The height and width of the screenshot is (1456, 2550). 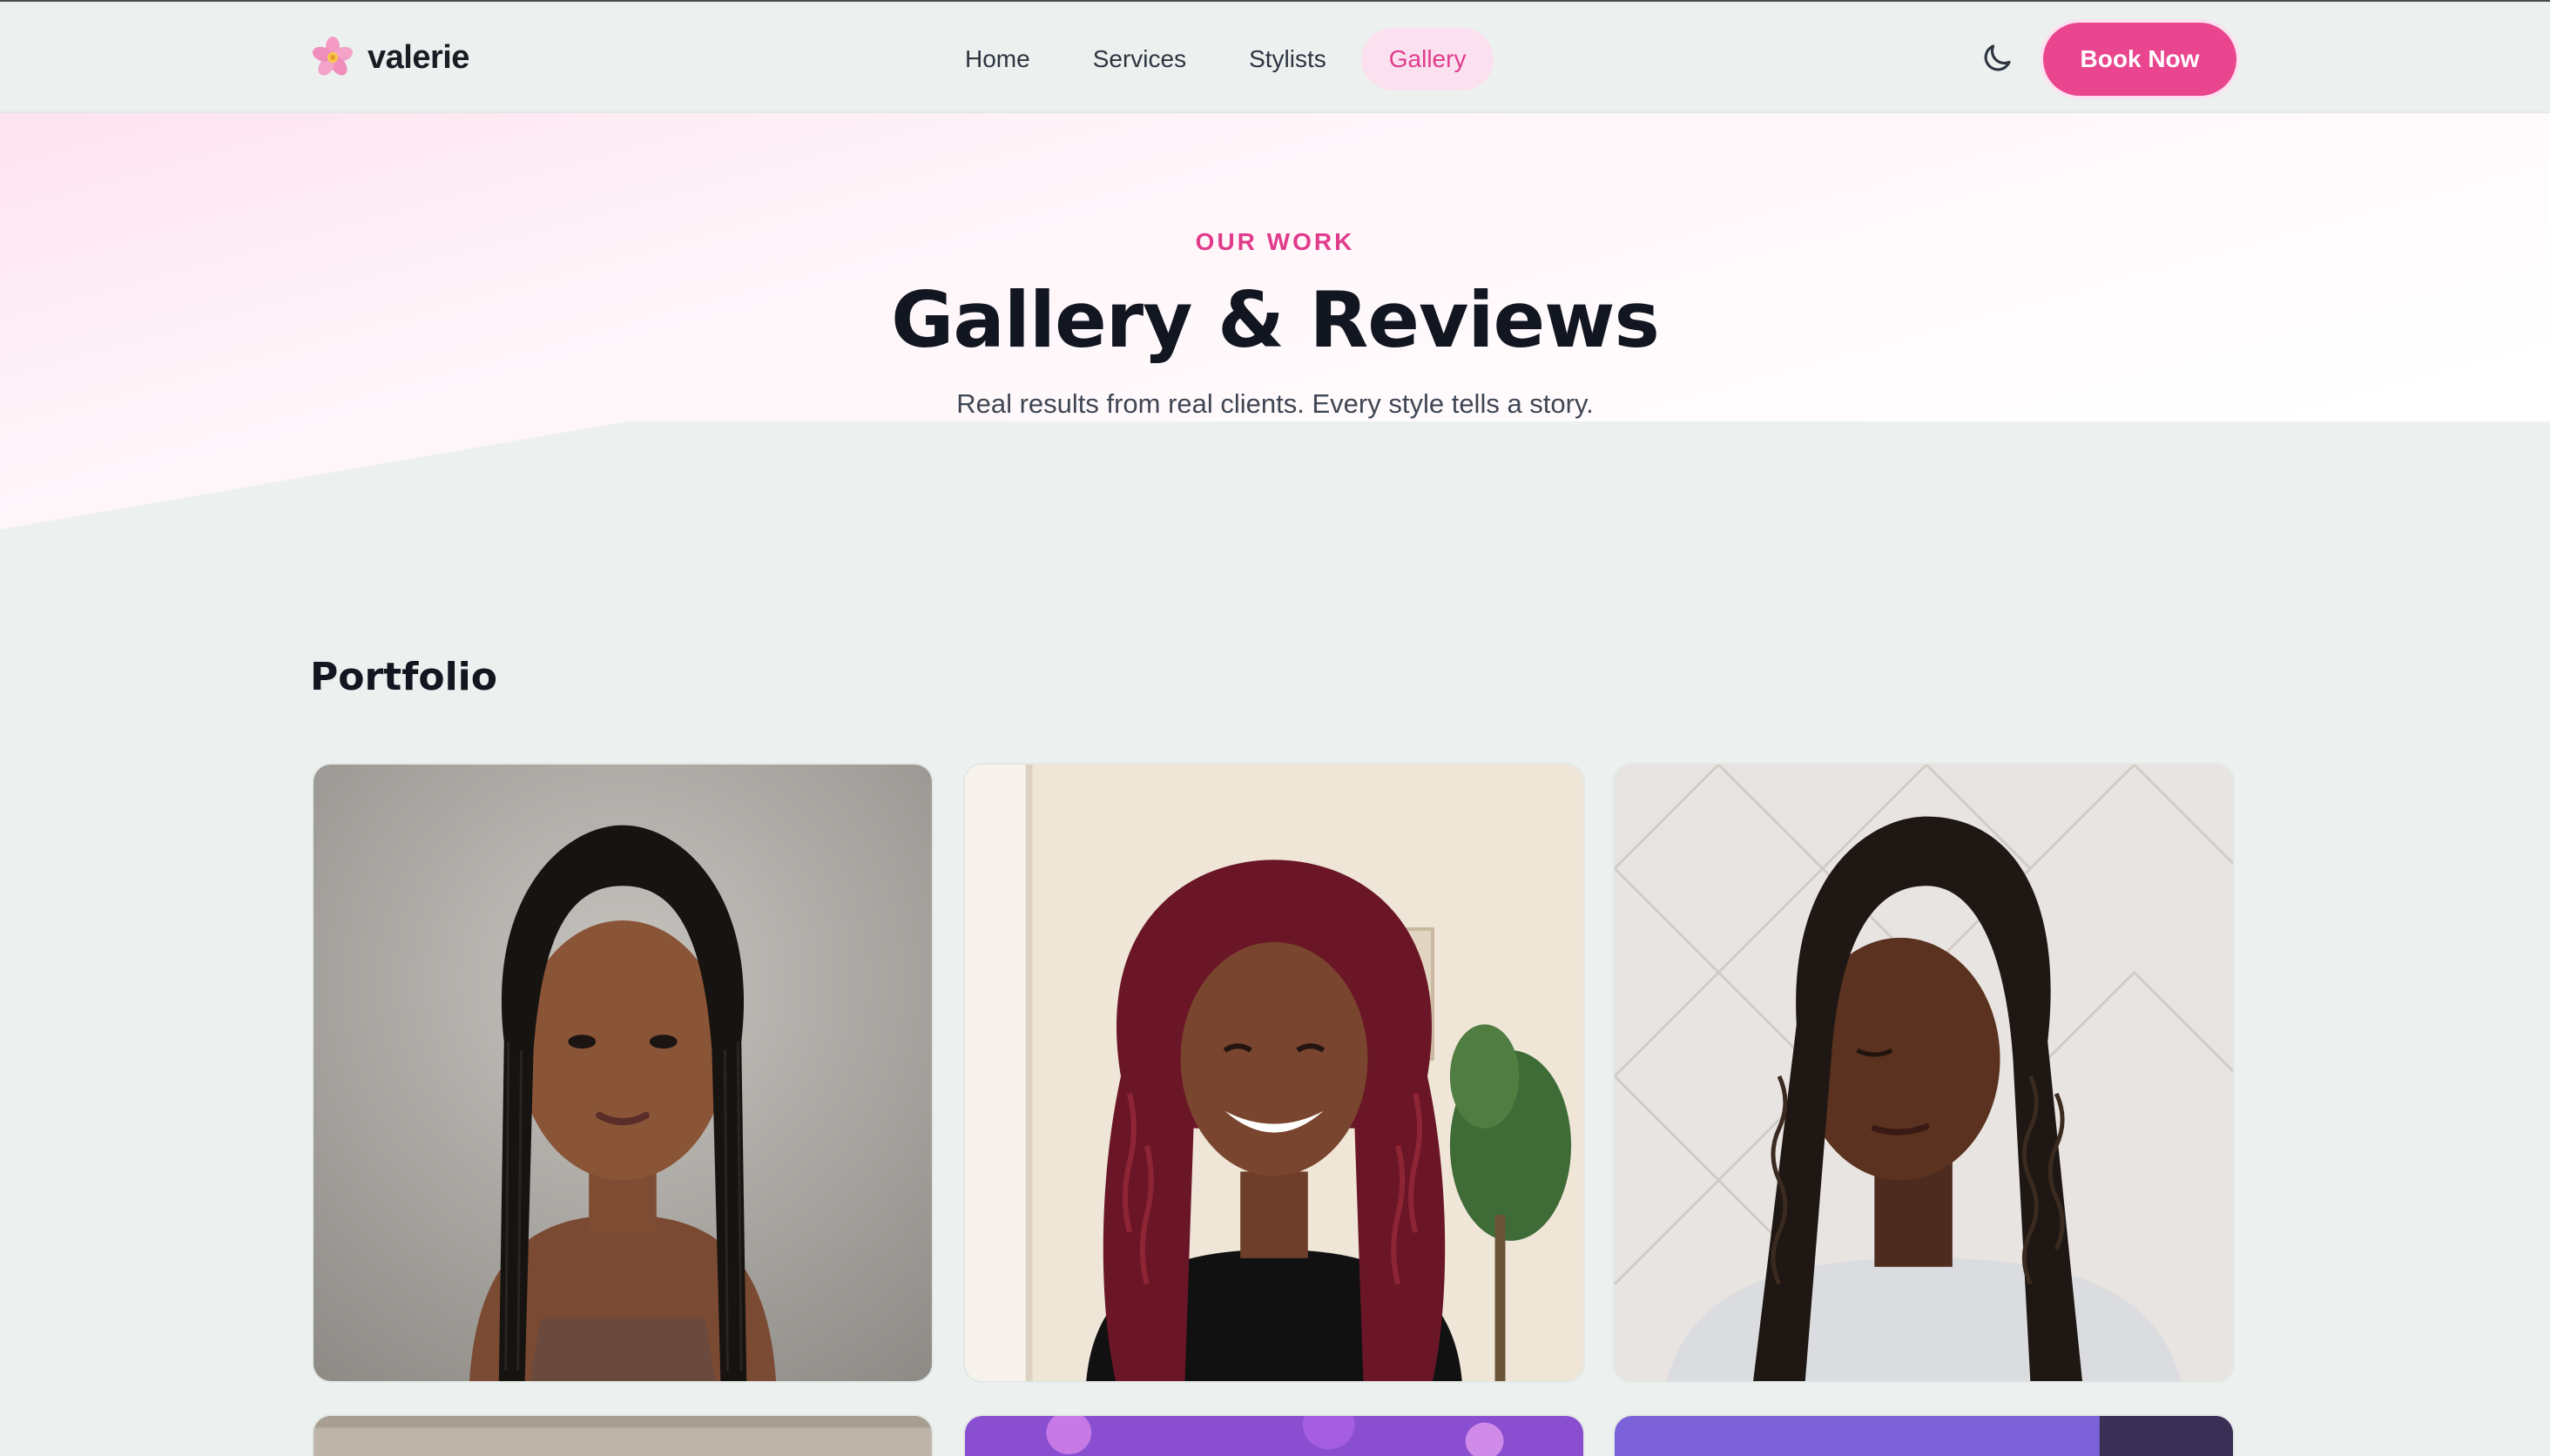 I want to click on brand-logo: valerie, so click(x=390, y=57).